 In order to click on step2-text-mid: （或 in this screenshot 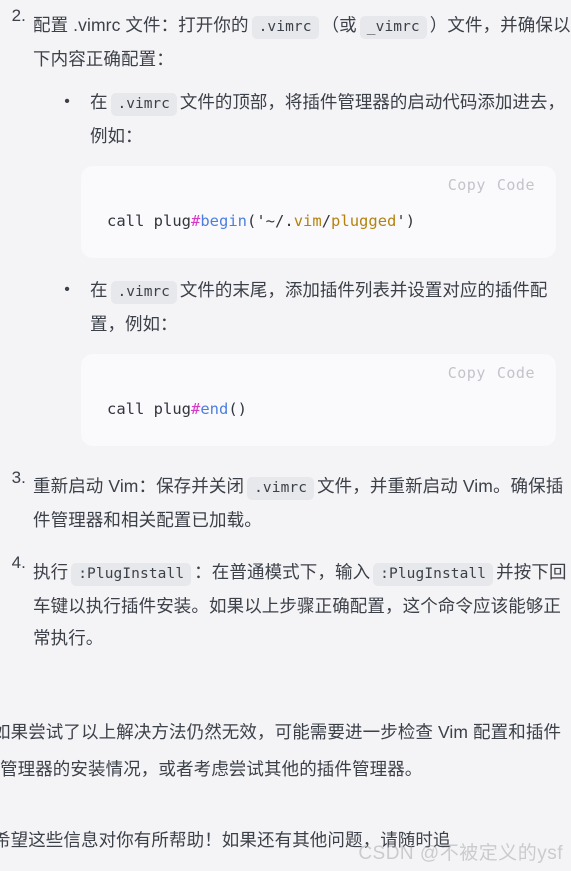, I will do `click(339, 25)`.